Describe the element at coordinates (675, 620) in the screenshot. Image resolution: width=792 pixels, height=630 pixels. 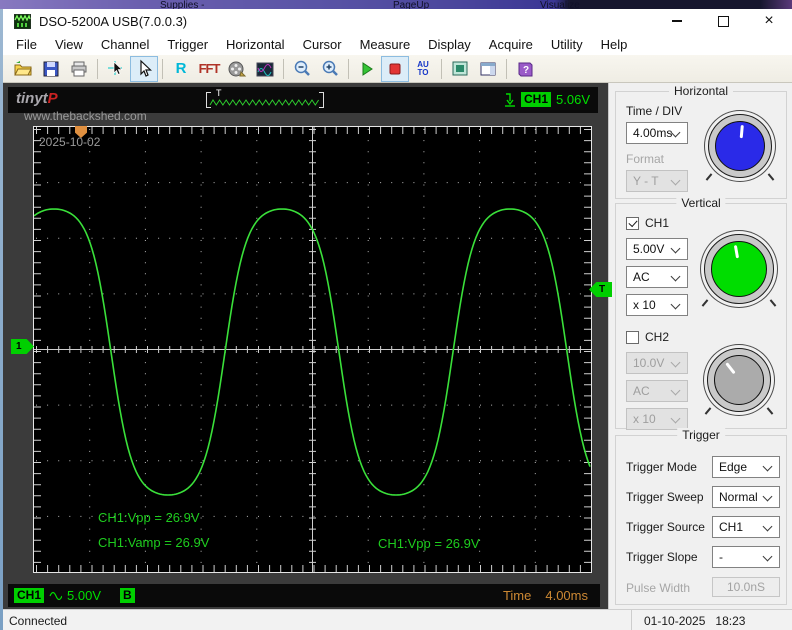
I see `status-date: 01-10-2025` at that location.